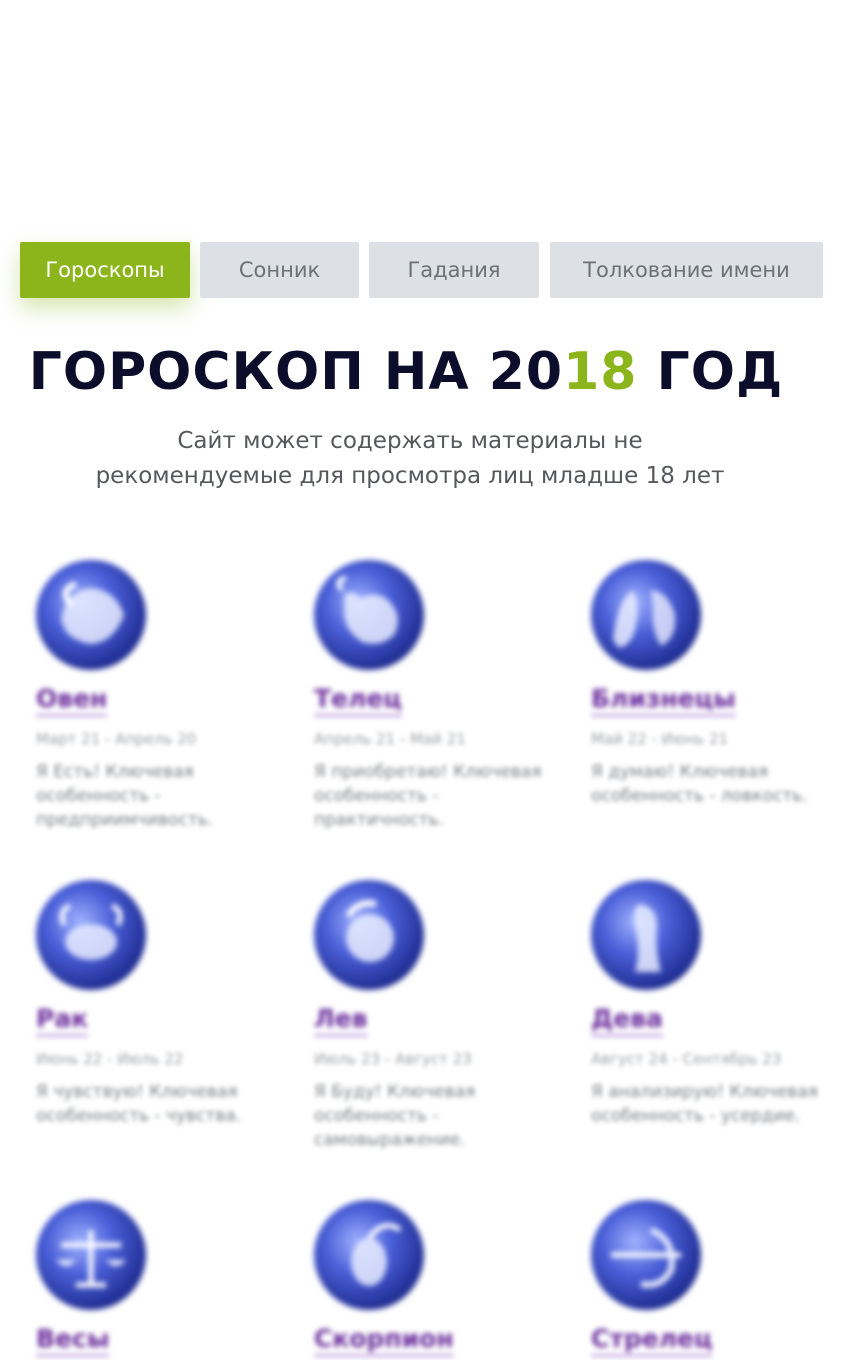  Describe the element at coordinates (454, 270) in the screenshot. I see `tab-fortune-telling: Гадания` at that location.